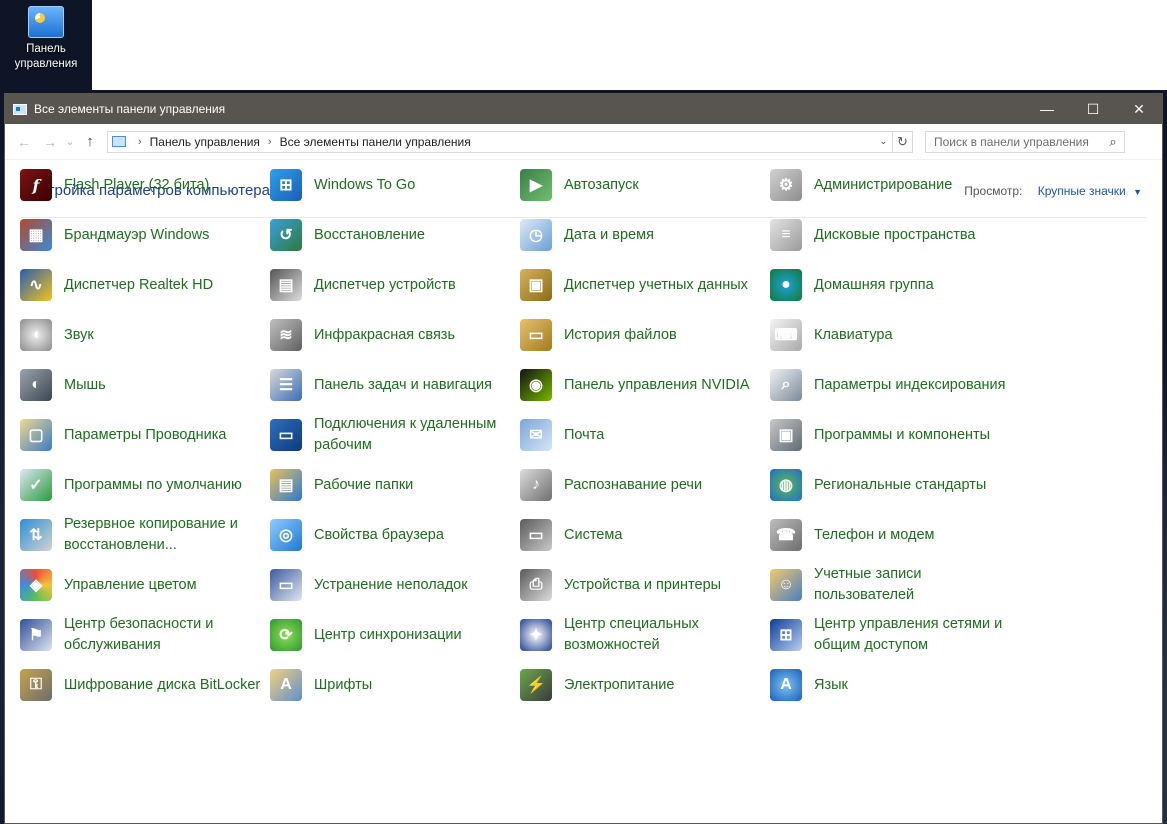 The width and height of the screenshot is (1167, 824). Describe the element at coordinates (593, 534) in the screenshot. I see `control-panel-item-label: Система` at that location.